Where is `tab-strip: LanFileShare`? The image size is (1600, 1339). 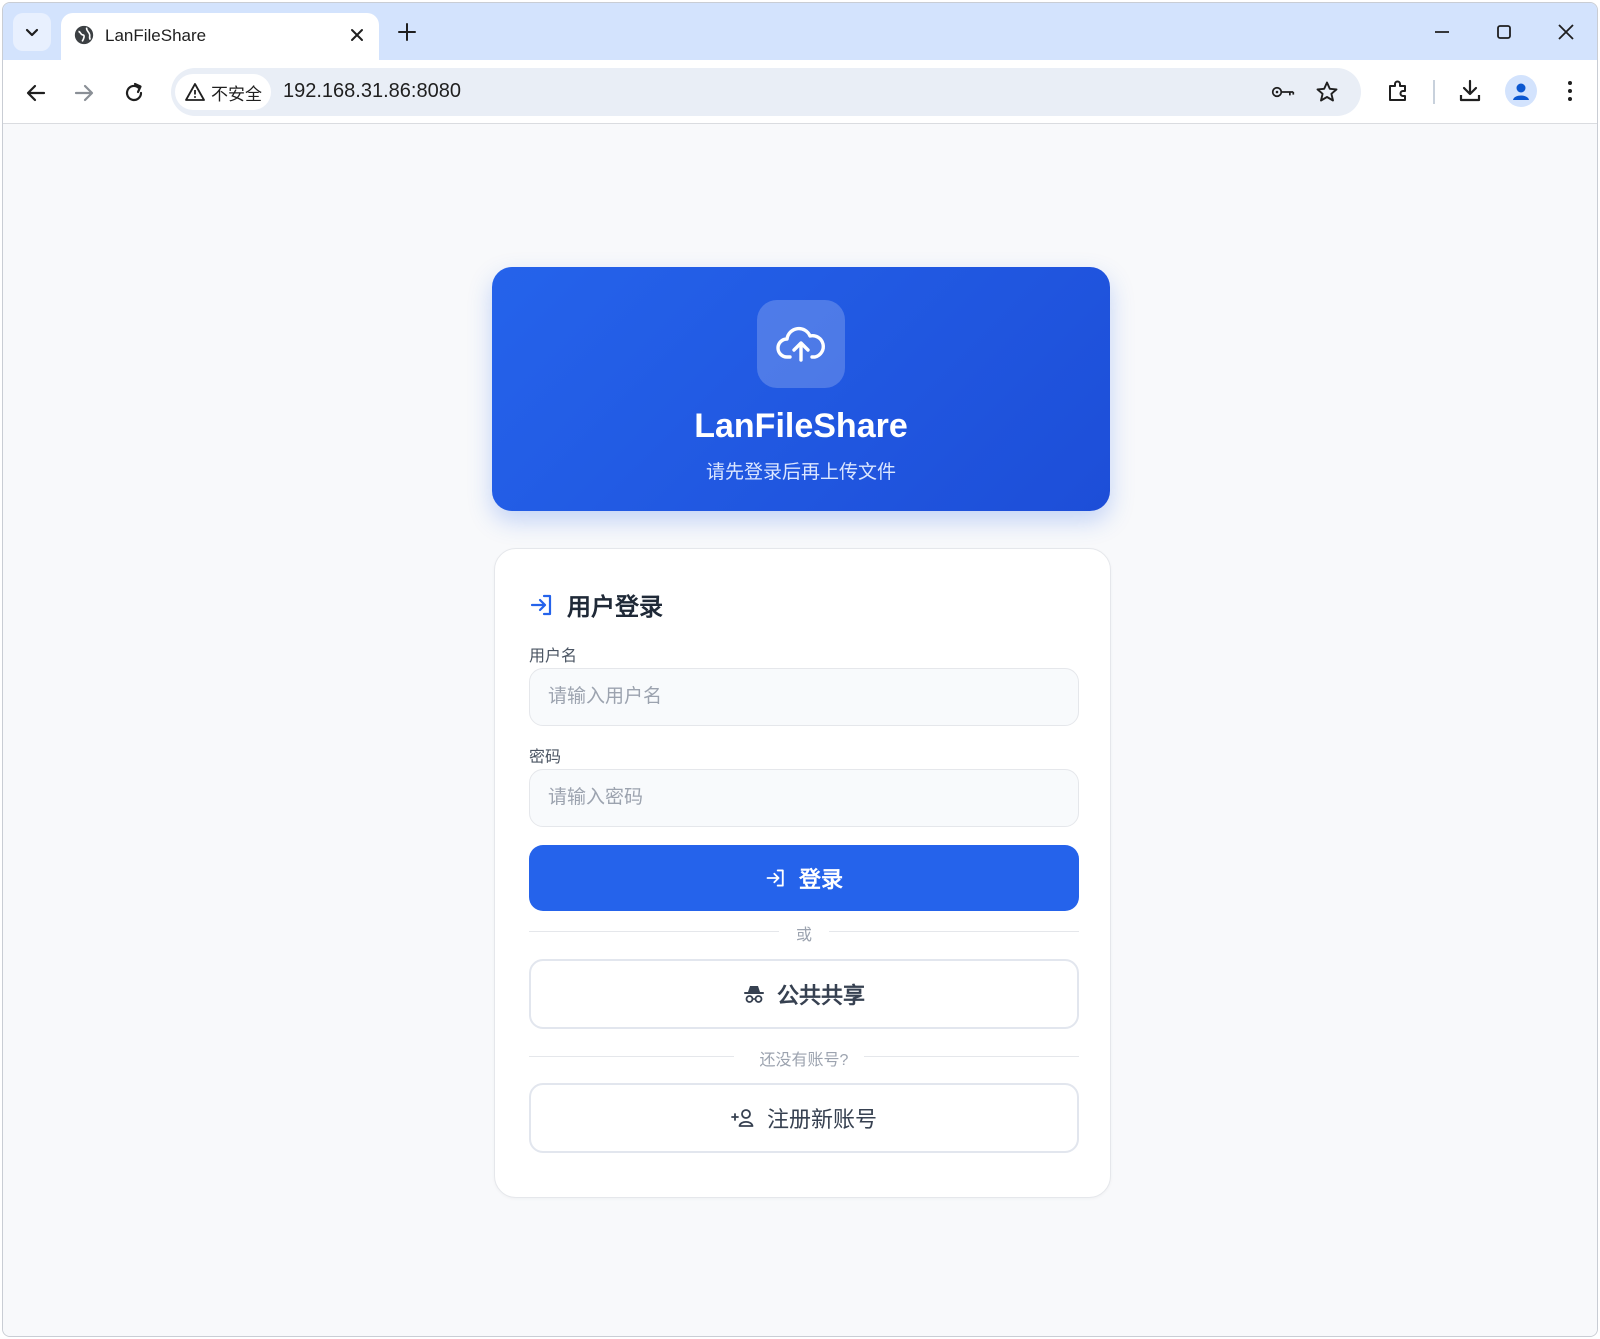 tab-strip: LanFileShare is located at coordinates (800, 31).